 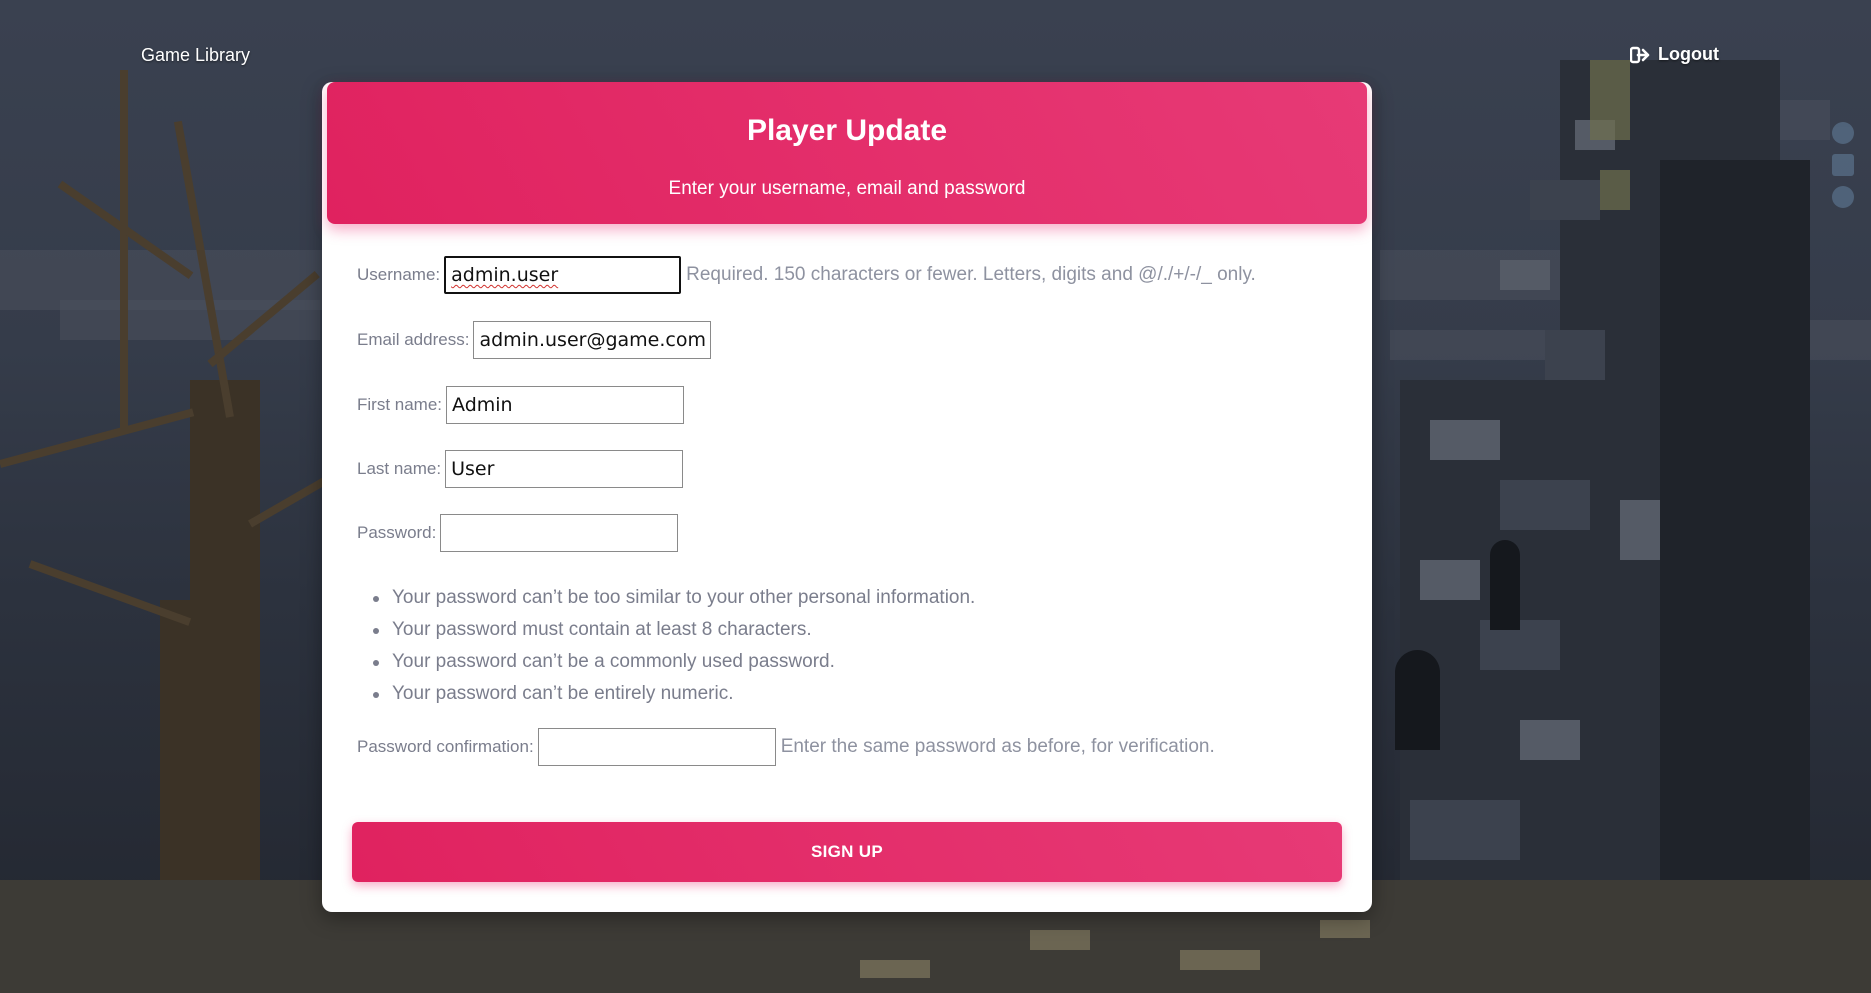 What do you see at coordinates (847, 130) in the screenshot?
I see `page-title: Player Update` at bounding box center [847, 130].